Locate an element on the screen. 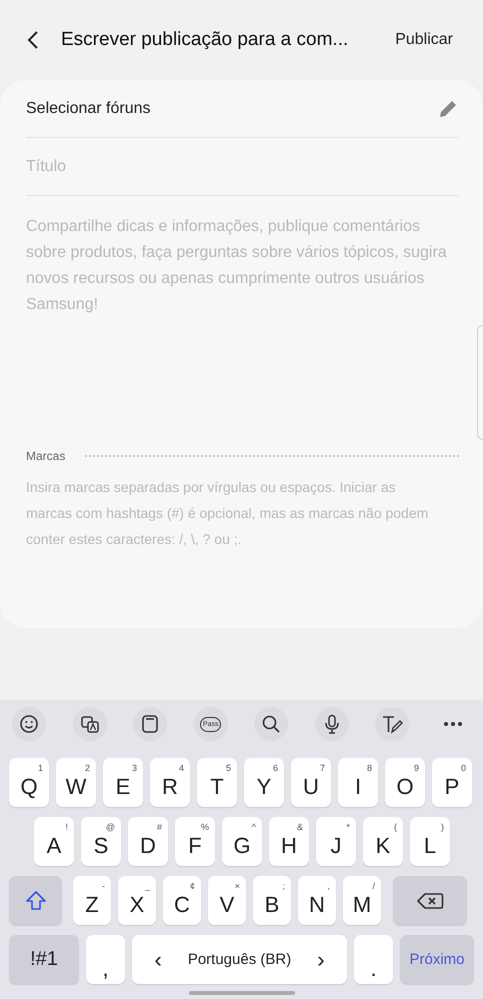 Image resolution: width=483 pixels, height=999 pixels. title-field: Título is located at coordinates (242, 167).